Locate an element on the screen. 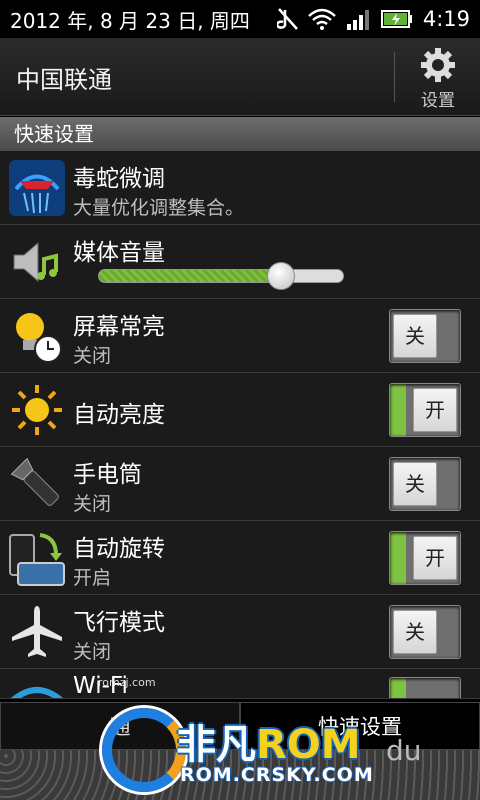 The height and width of the screenshot is (800, 480). screen-on-toggle: 关 is located at coordinates (425, 336).